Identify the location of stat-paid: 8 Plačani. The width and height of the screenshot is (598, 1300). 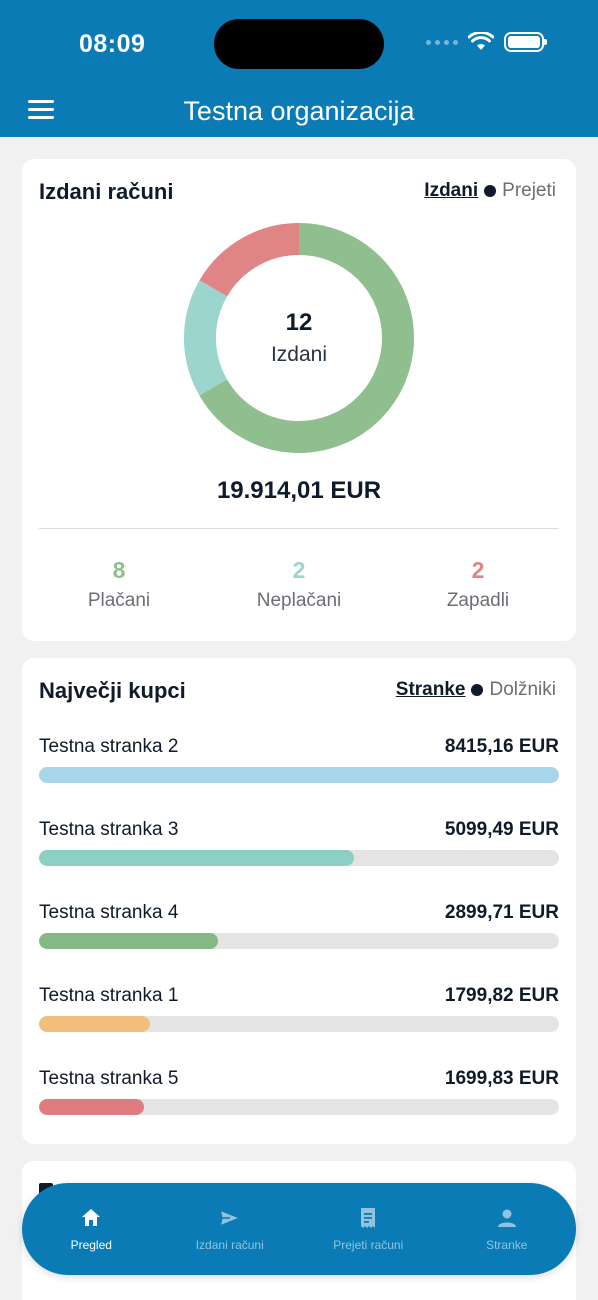
(119, 584).